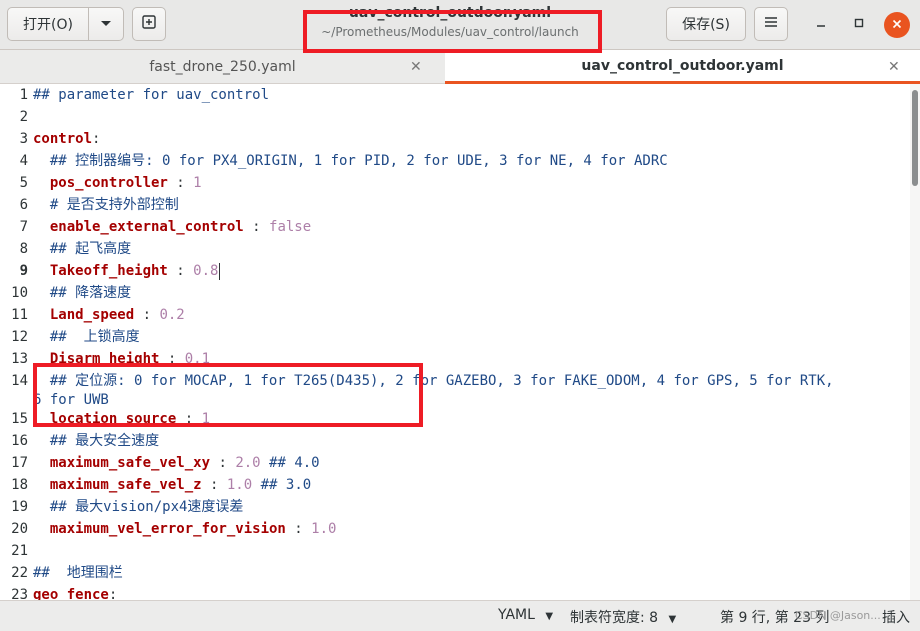  I want to click on tab-uav-control-outdoor: uav_control_outdoor.yaml ✕, so click(682, 67).